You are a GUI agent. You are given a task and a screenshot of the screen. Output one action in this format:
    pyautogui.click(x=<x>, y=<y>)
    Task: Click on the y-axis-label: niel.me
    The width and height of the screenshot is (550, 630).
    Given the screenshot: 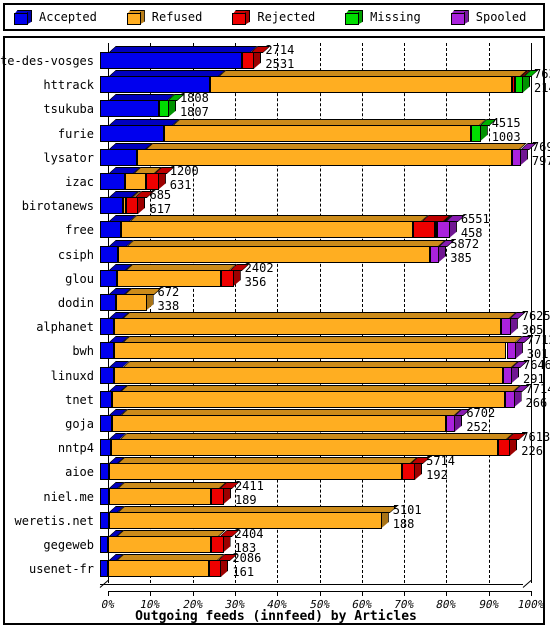 What is the action you would take?
    pyautogui.click(x=68, y=496)
    